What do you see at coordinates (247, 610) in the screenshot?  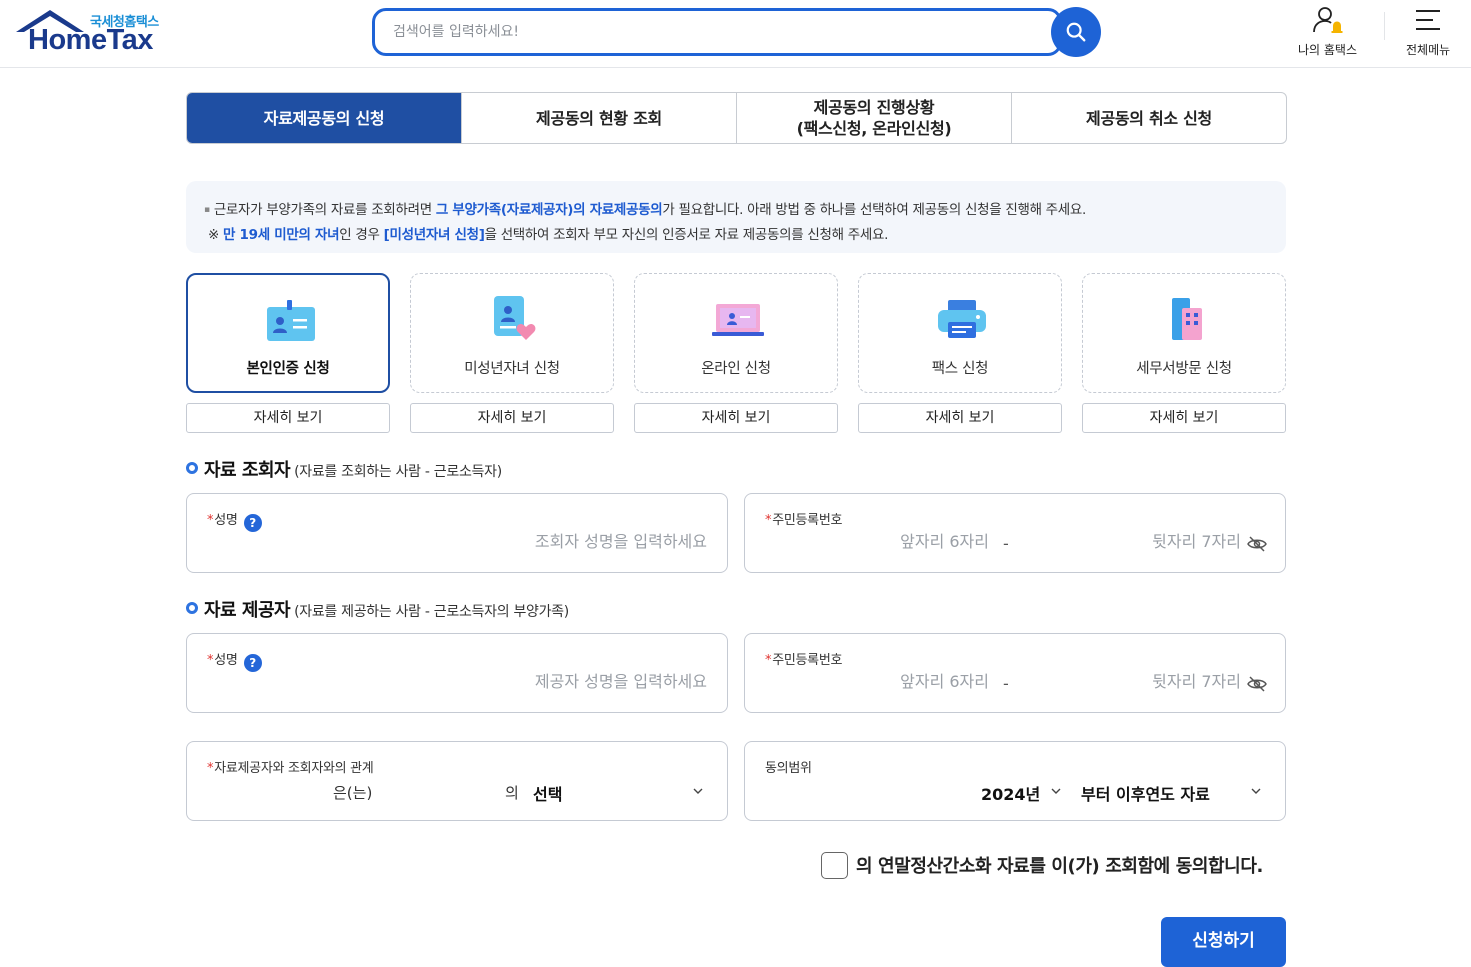 I see `section-title: 자료 제공자` at bounding box center [247, 610].